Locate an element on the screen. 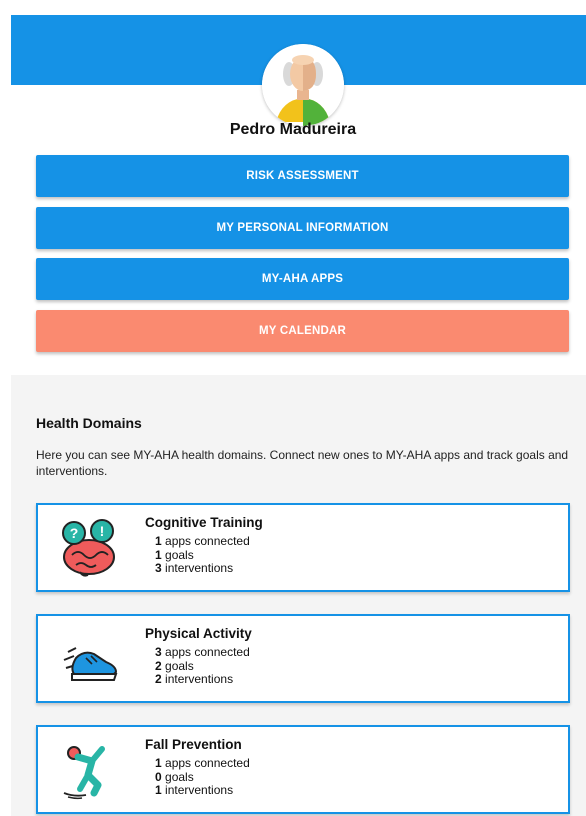 This screenshot has height=816, width=586. my-calendar-button: MY CALENDAR is located at coordinates (302, 331).